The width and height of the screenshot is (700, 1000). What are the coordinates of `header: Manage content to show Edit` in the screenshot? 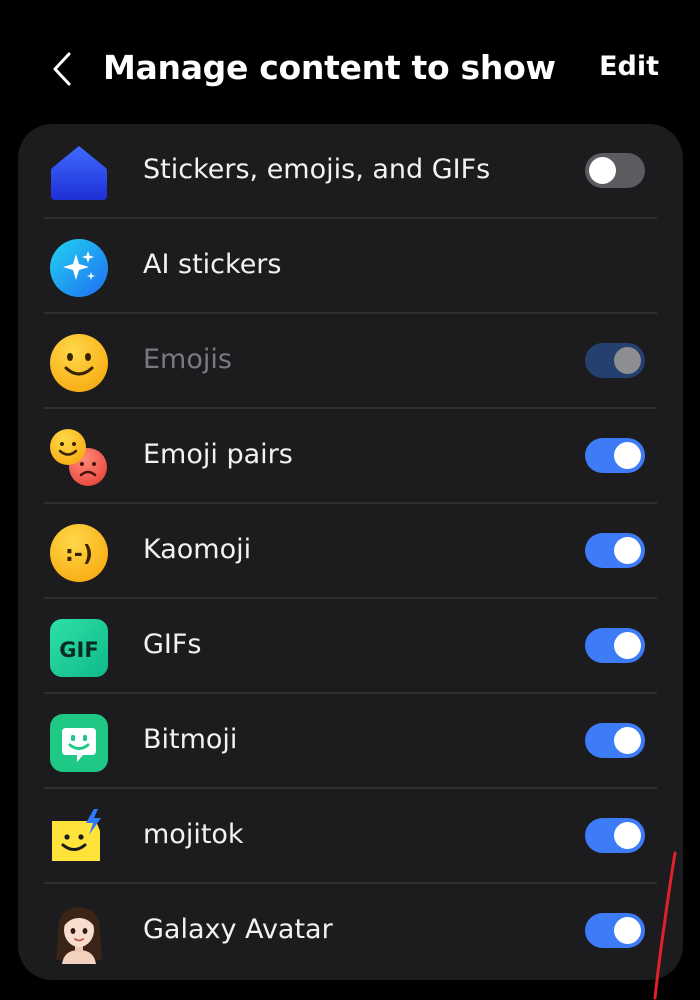 It's located at (350, 62).